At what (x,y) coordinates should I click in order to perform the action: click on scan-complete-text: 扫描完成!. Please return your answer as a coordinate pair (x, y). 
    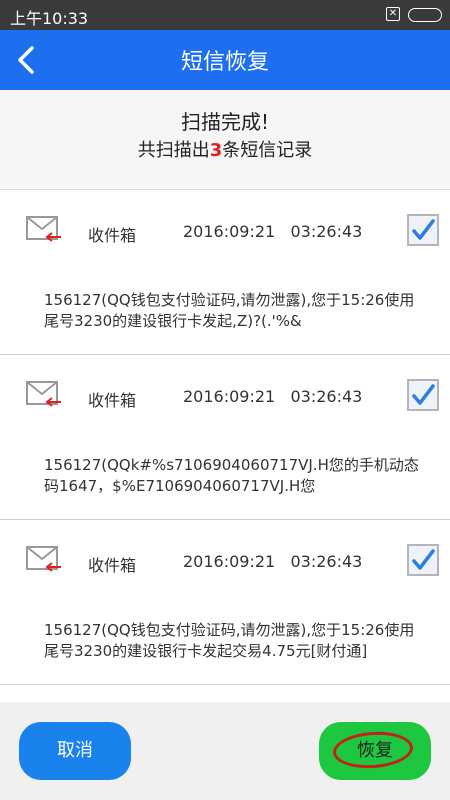
    Looking at the image, I should click on (225, 122).